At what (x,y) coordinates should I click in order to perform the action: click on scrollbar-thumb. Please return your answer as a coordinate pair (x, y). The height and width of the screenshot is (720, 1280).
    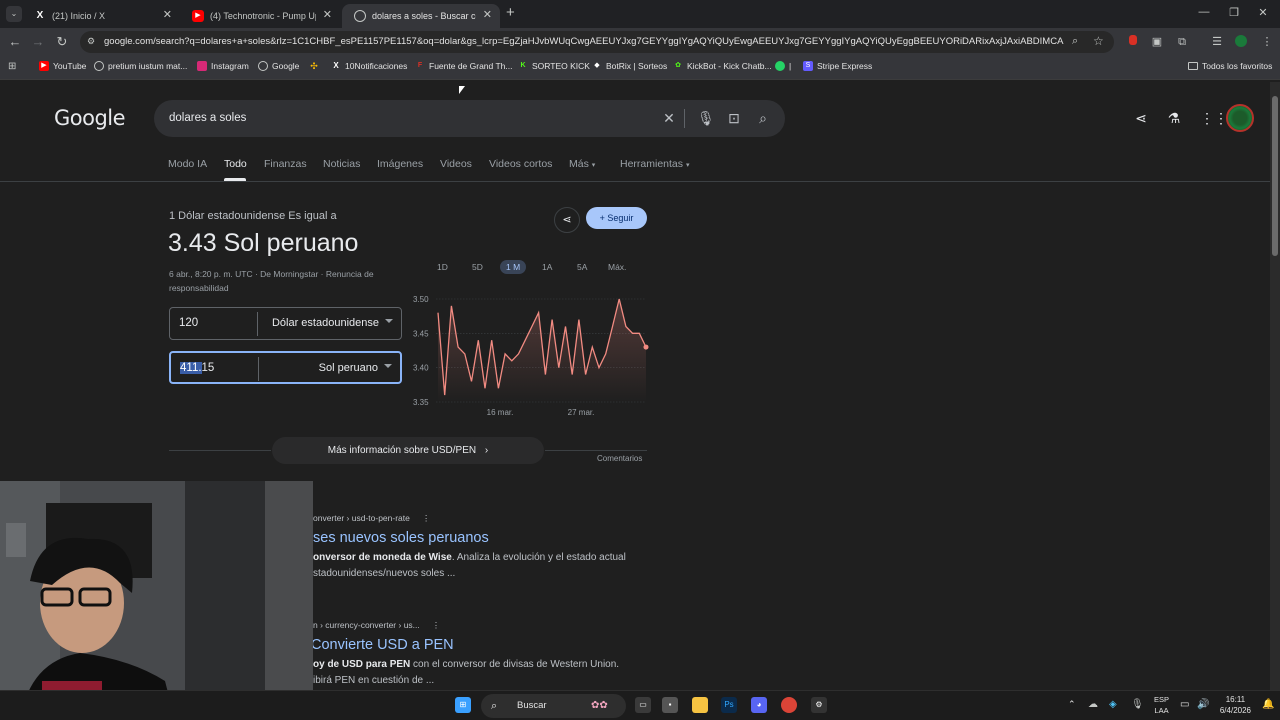
    Looking at the image, I should click on (1275, 176).